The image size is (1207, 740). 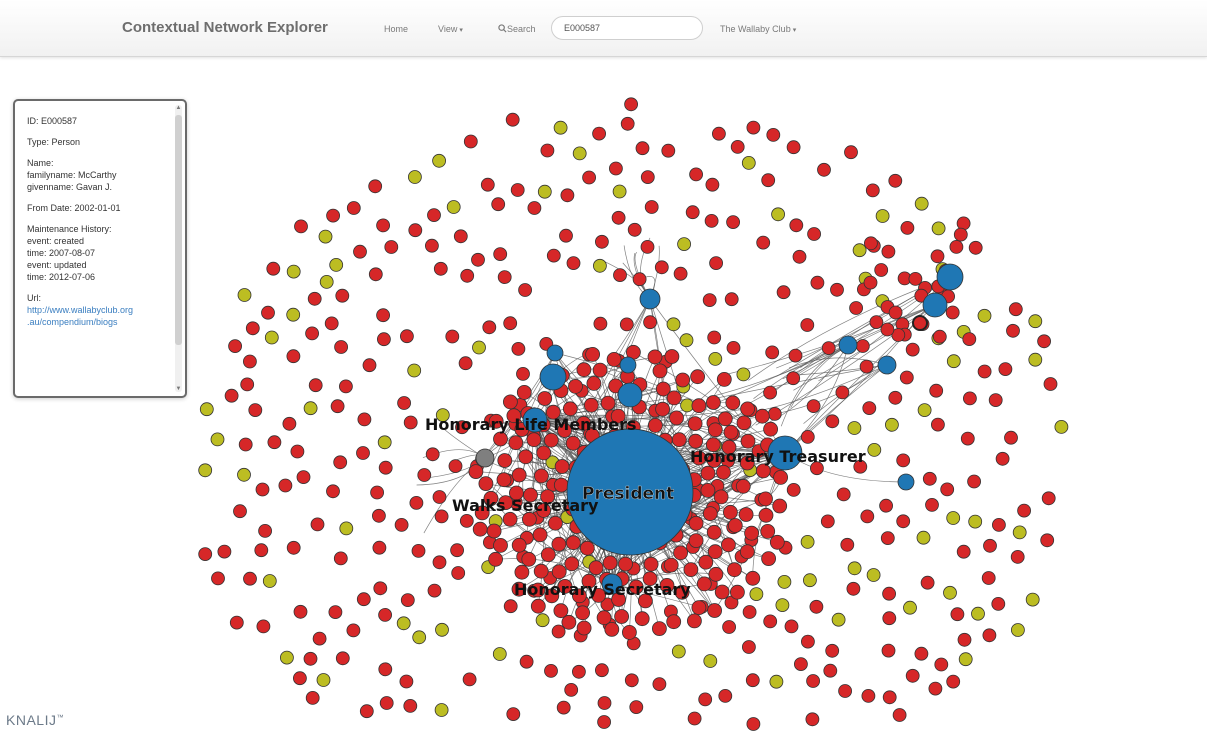 I want to click on info-panel-scrollbar: ▲ ▼, so click(x=178, y=248).